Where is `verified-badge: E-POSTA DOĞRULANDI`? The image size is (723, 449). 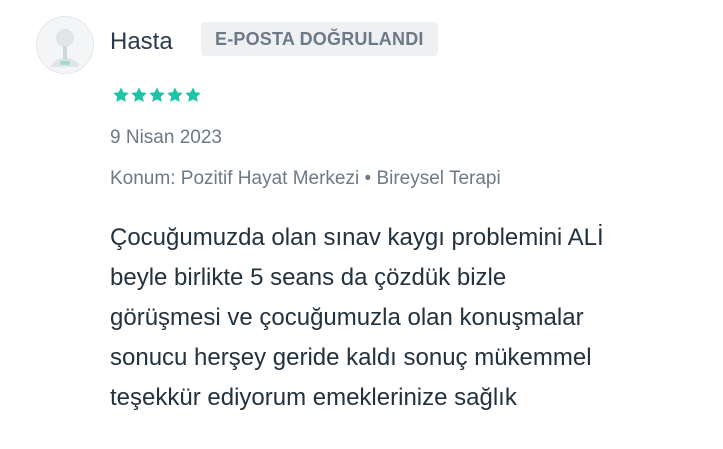 verified-badge: E-POSTA DOĞRULANDI is located at coordinates (319, 39).